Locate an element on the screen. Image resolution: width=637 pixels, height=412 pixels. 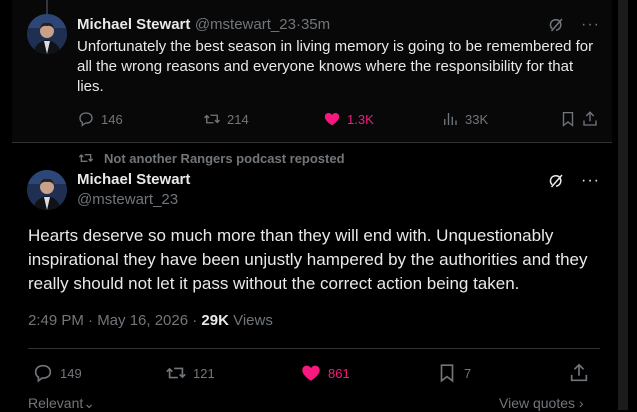
repost-context: Not another Rangers podcast reposted is located at coordinates (211, 158).